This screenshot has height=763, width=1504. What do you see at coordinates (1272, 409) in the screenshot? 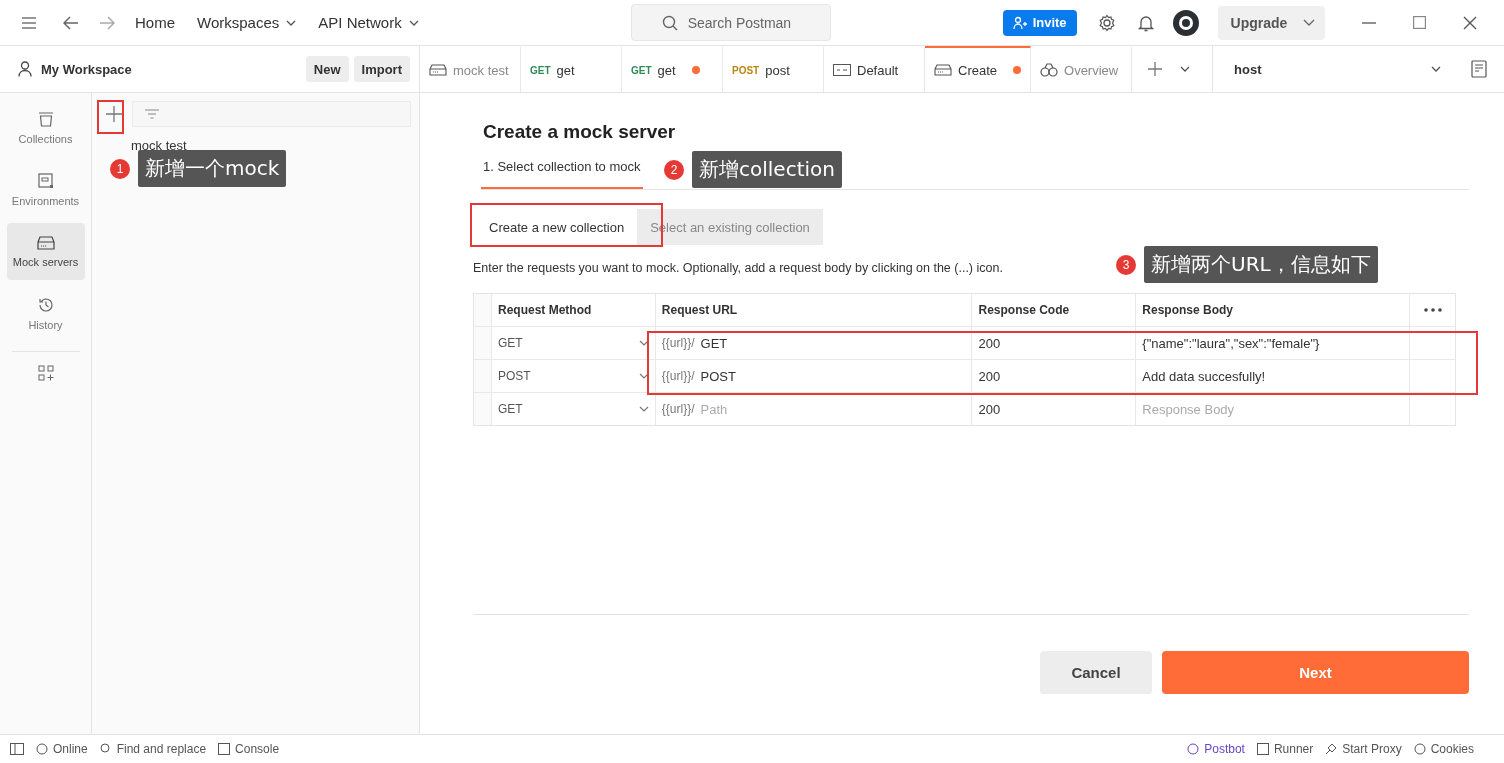
I see `response-body-field: Response Body` at bounding box center [1272, 409].